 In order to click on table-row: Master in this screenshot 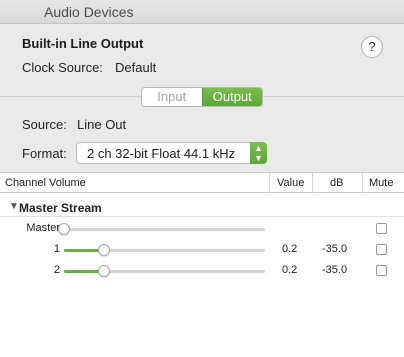, I will do `click(202, 229)`.